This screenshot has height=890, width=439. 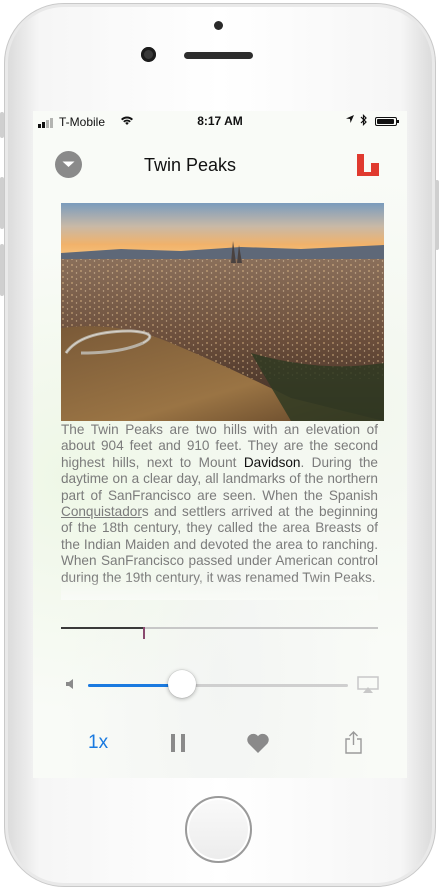 I want to click on battery-icon, so click(x=387, y=121).